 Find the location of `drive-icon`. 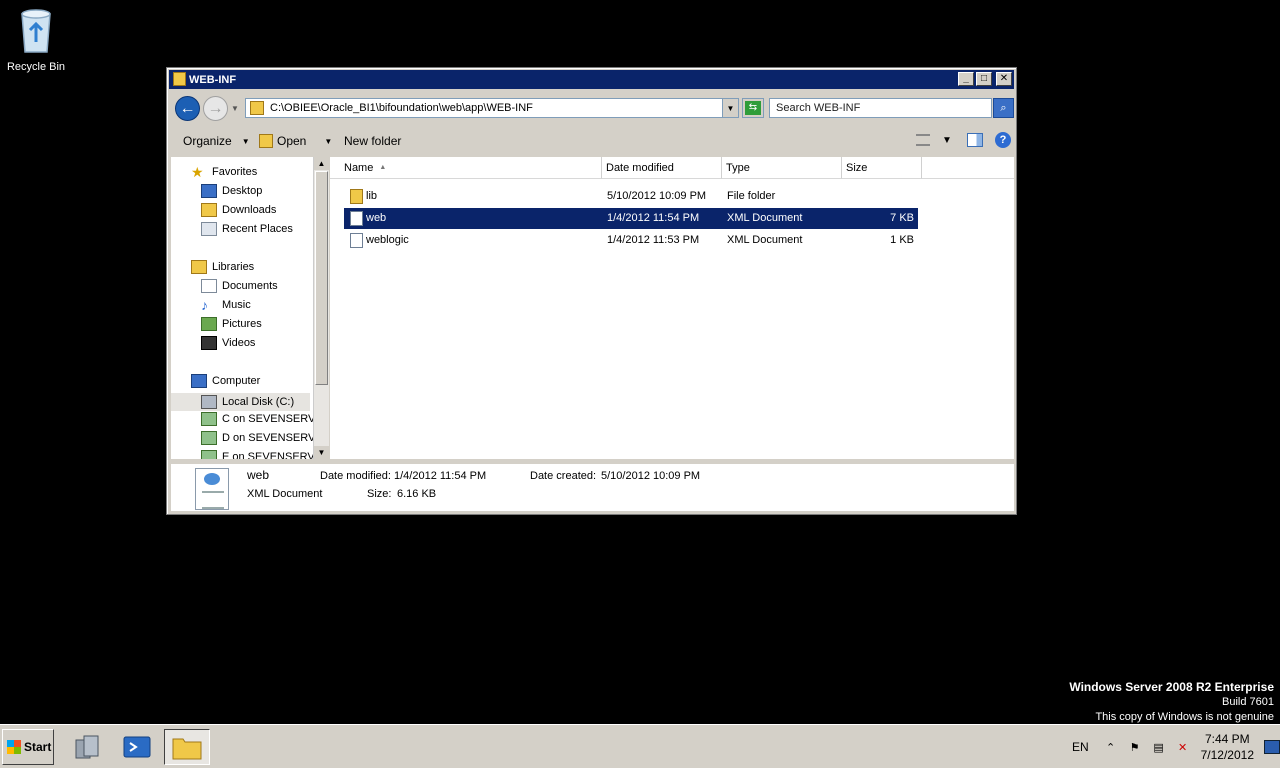

drive-icon is located at coordinates (209, 402).